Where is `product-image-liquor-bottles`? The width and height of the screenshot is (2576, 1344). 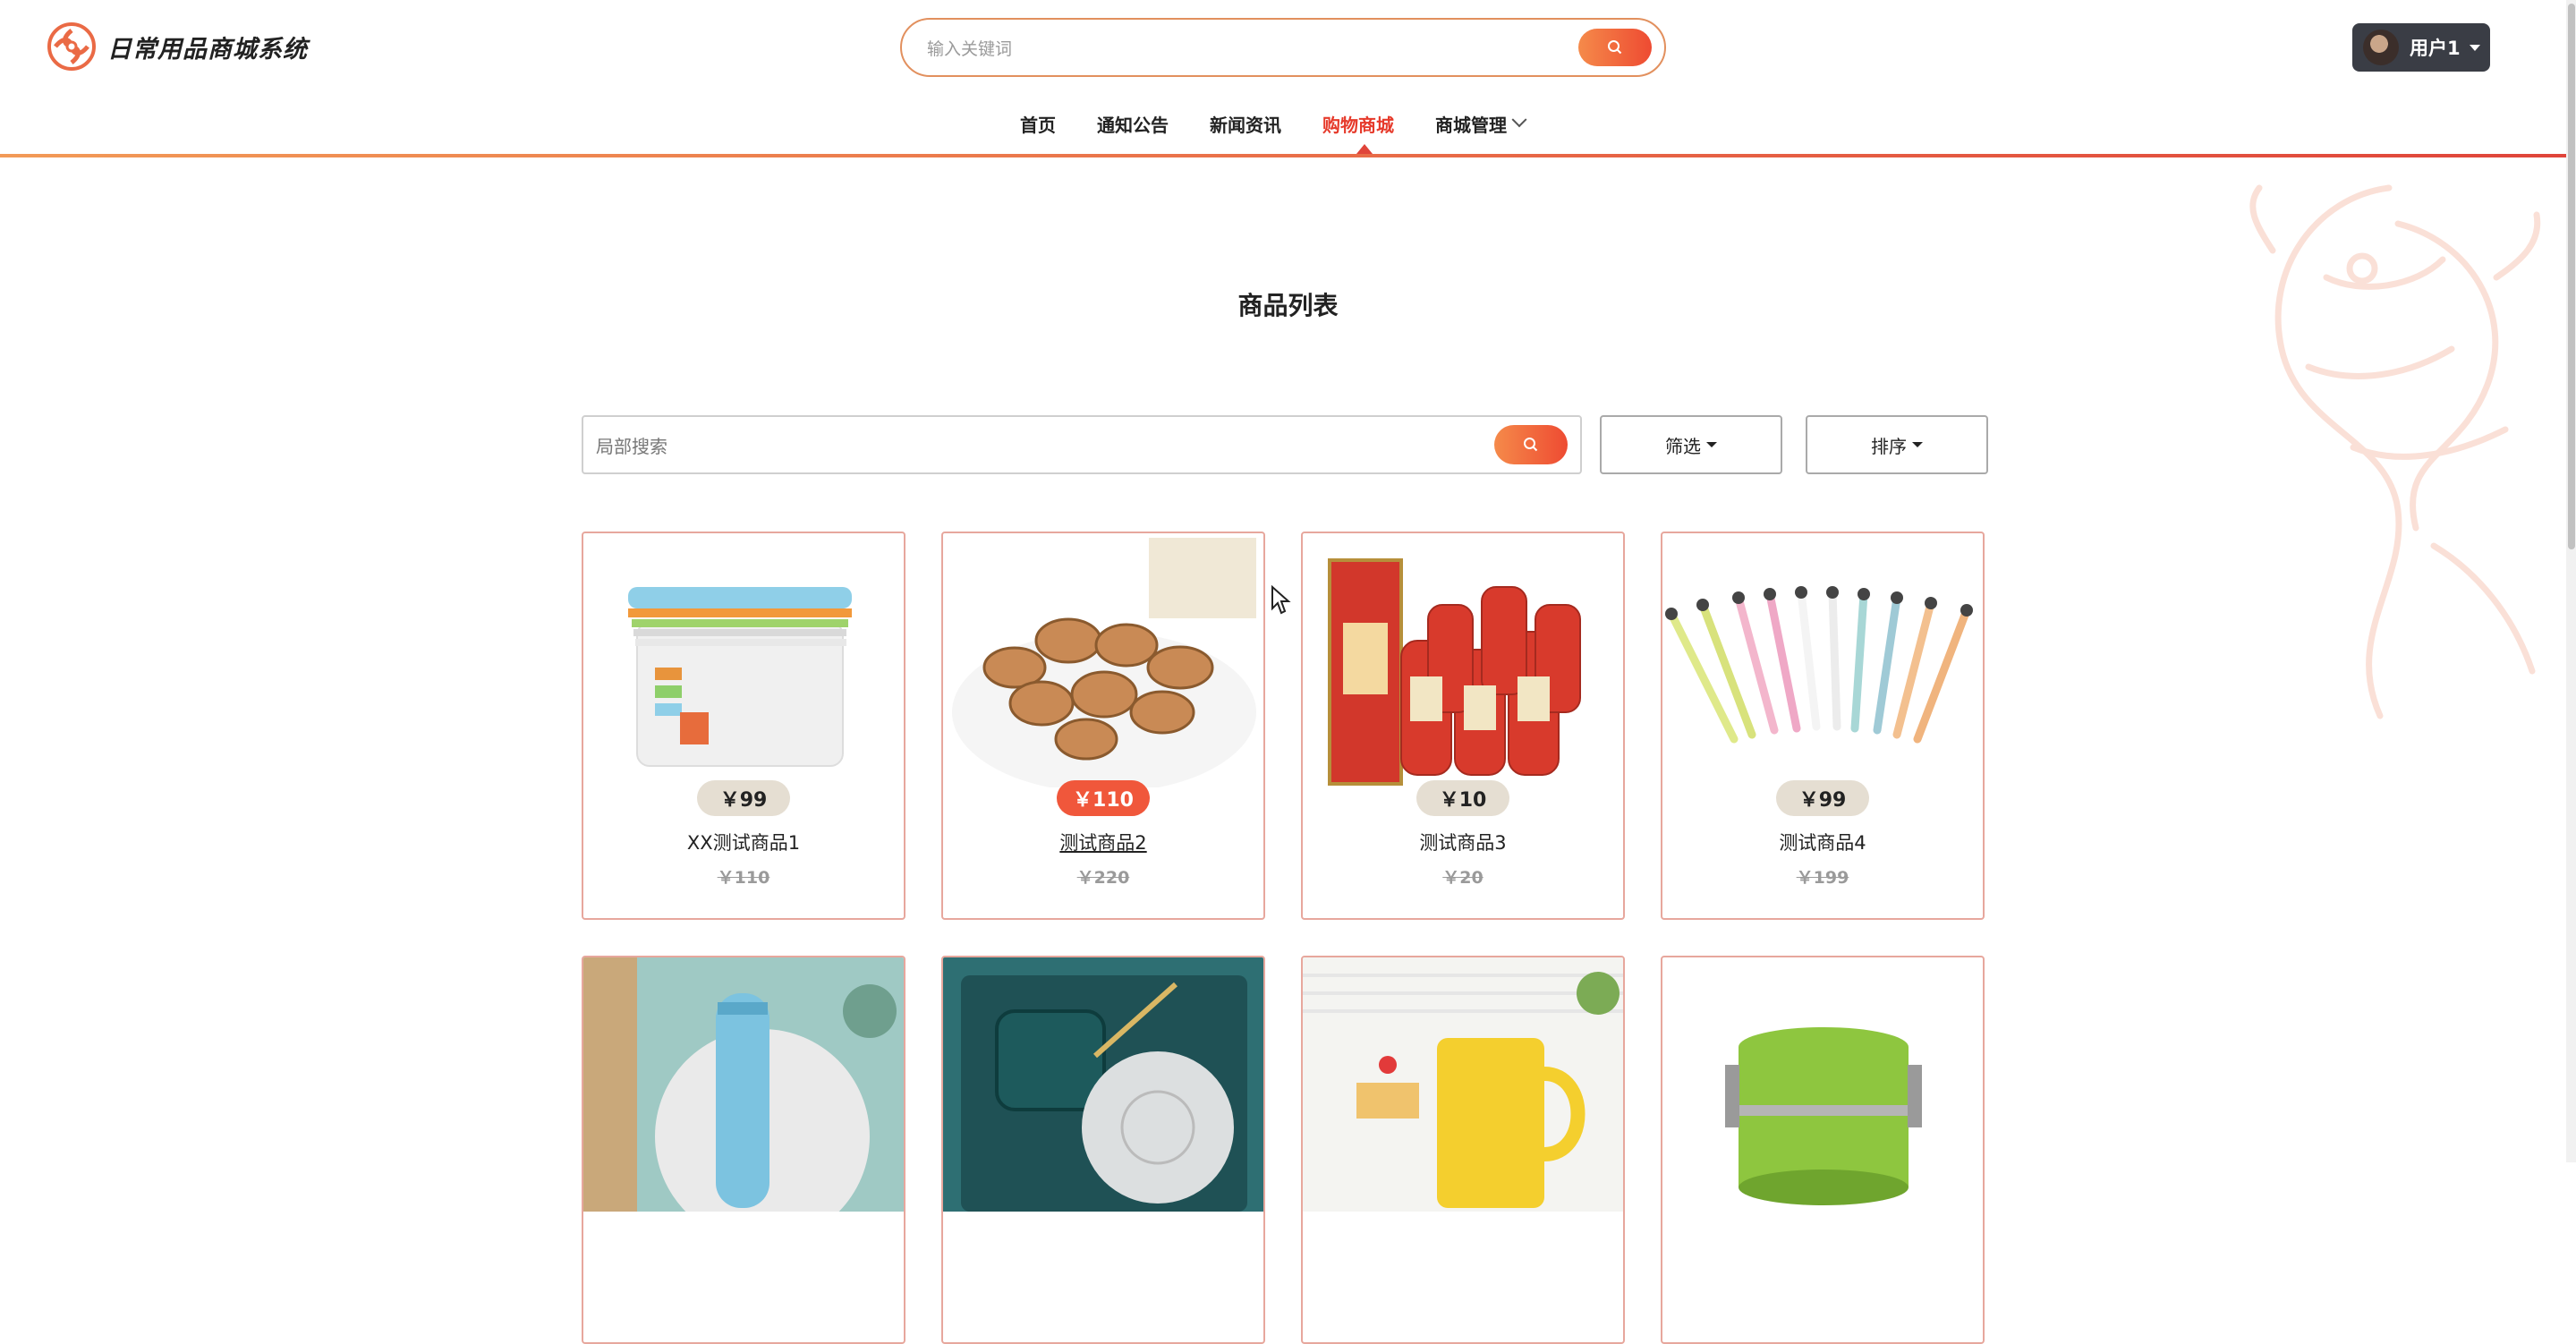
product-image-liquor-bottles is located at coordinates (1454, 672).